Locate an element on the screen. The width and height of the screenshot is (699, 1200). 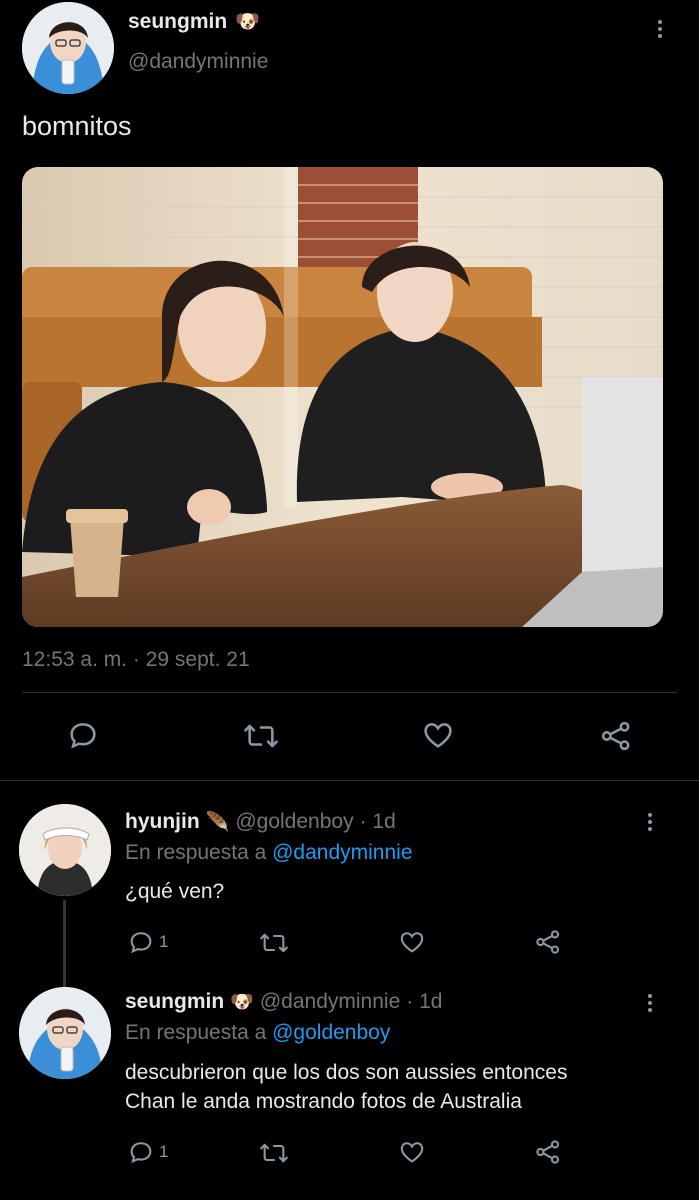
thread-line is located at coordinates (64, 944).